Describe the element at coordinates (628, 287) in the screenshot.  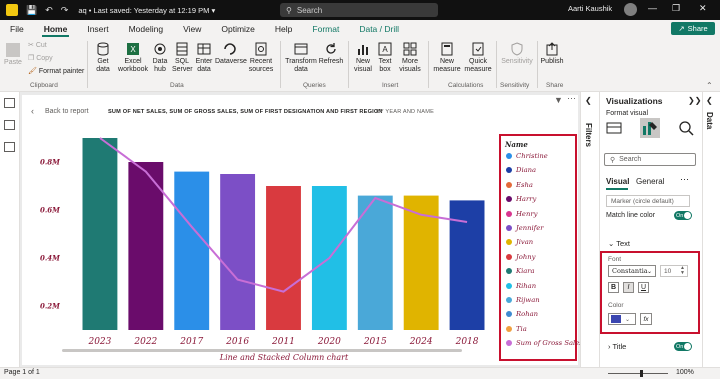
I see `italic-button: I` at that location.